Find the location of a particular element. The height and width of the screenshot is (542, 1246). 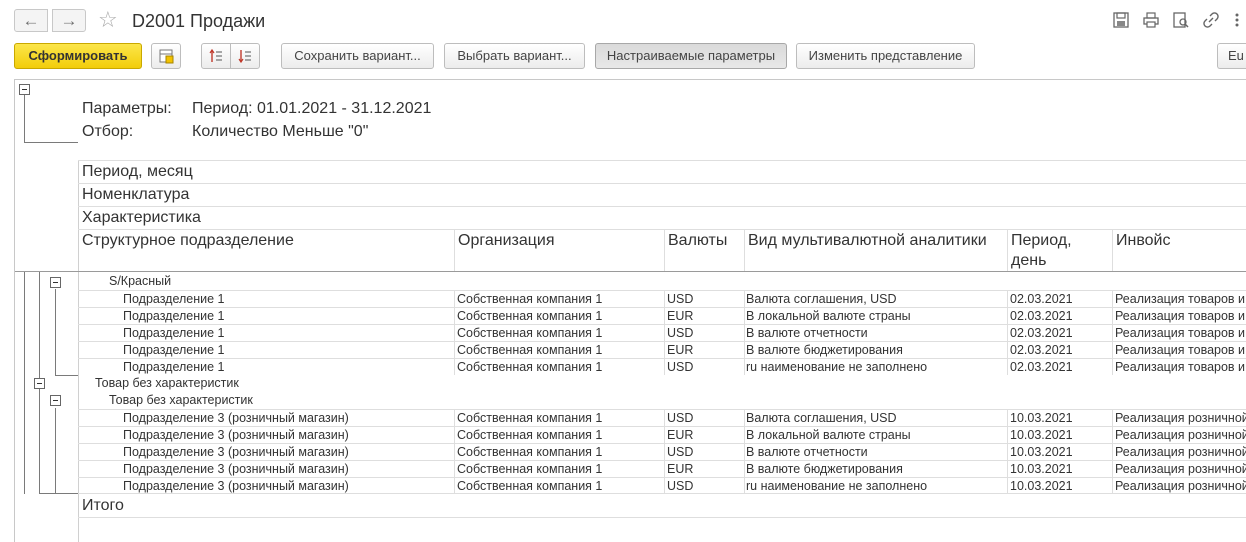

total-label: Итого is located at coordinates (103, 505).